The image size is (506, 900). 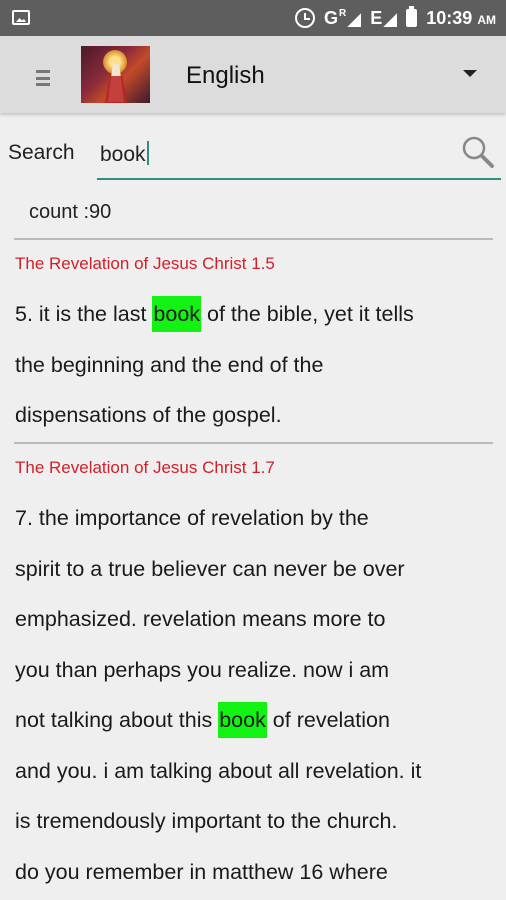 I want to click on signal-e-indicator: E, so click(x=384, y=18).